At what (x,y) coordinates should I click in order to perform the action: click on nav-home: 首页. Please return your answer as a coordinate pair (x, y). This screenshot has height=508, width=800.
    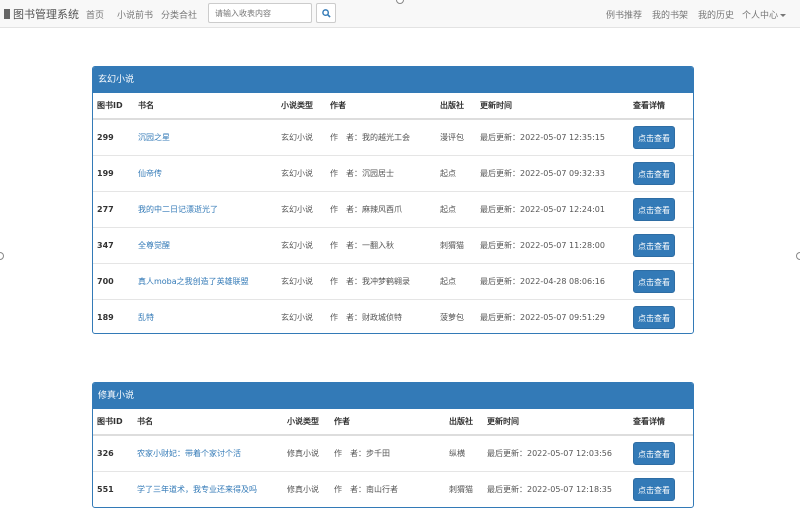
    Looking at the image, I should click on (95, 14).